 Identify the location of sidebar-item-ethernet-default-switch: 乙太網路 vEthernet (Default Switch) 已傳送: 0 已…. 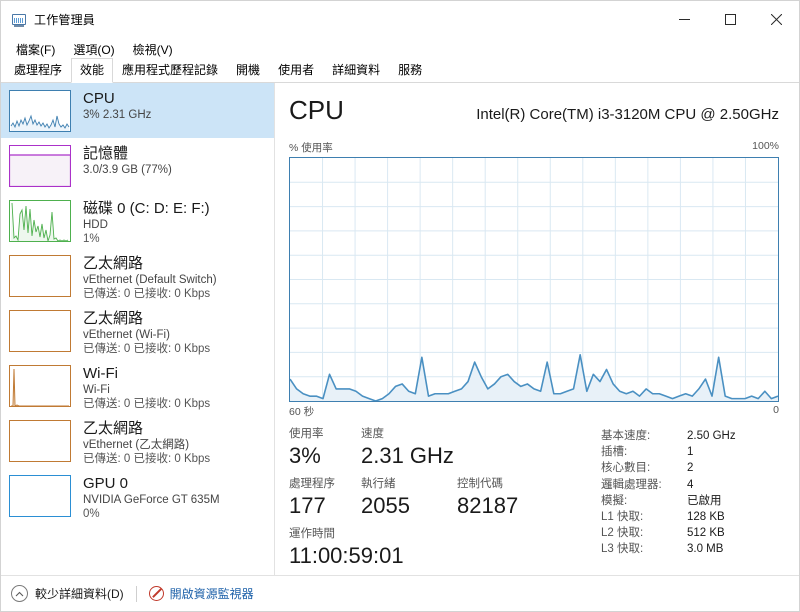
(137, 275).